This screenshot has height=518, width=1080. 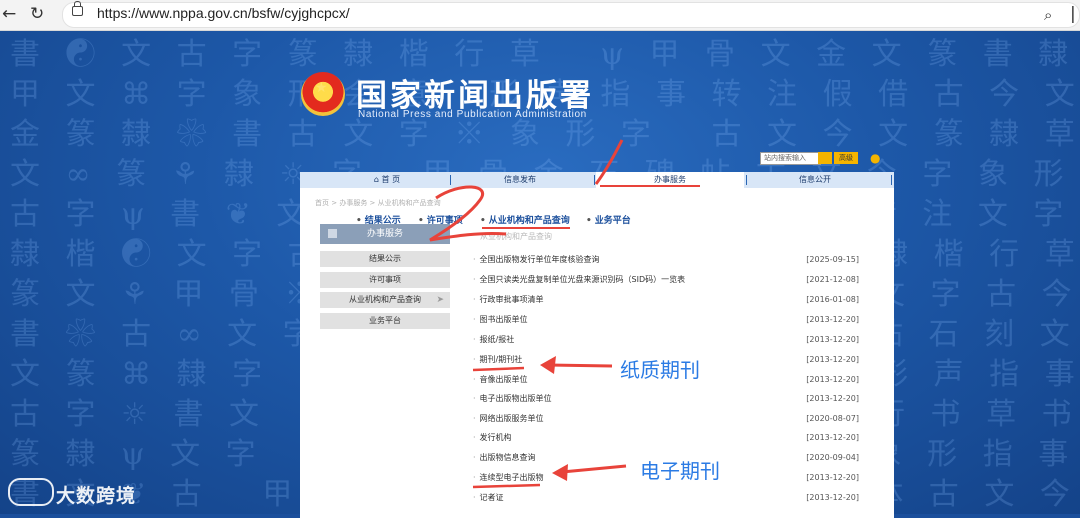 I want to click on annotation-arrow-electronic, so click(x=594, y=469).